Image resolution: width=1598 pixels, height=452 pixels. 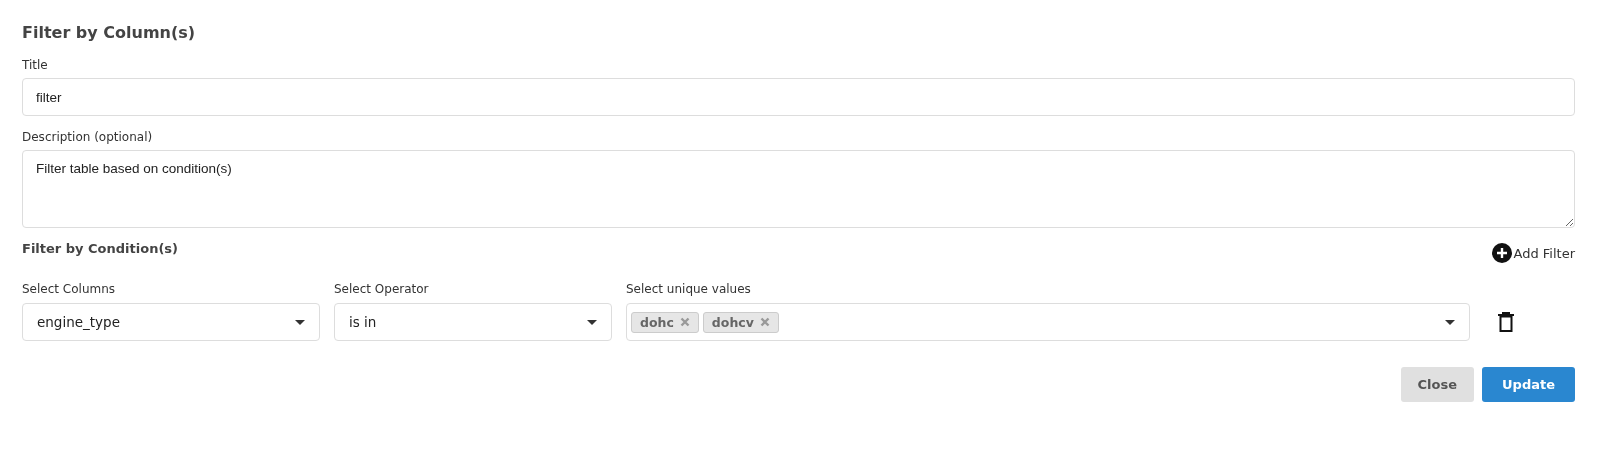 I want to click on column-select: engine_type, so click(x=171, y=322).